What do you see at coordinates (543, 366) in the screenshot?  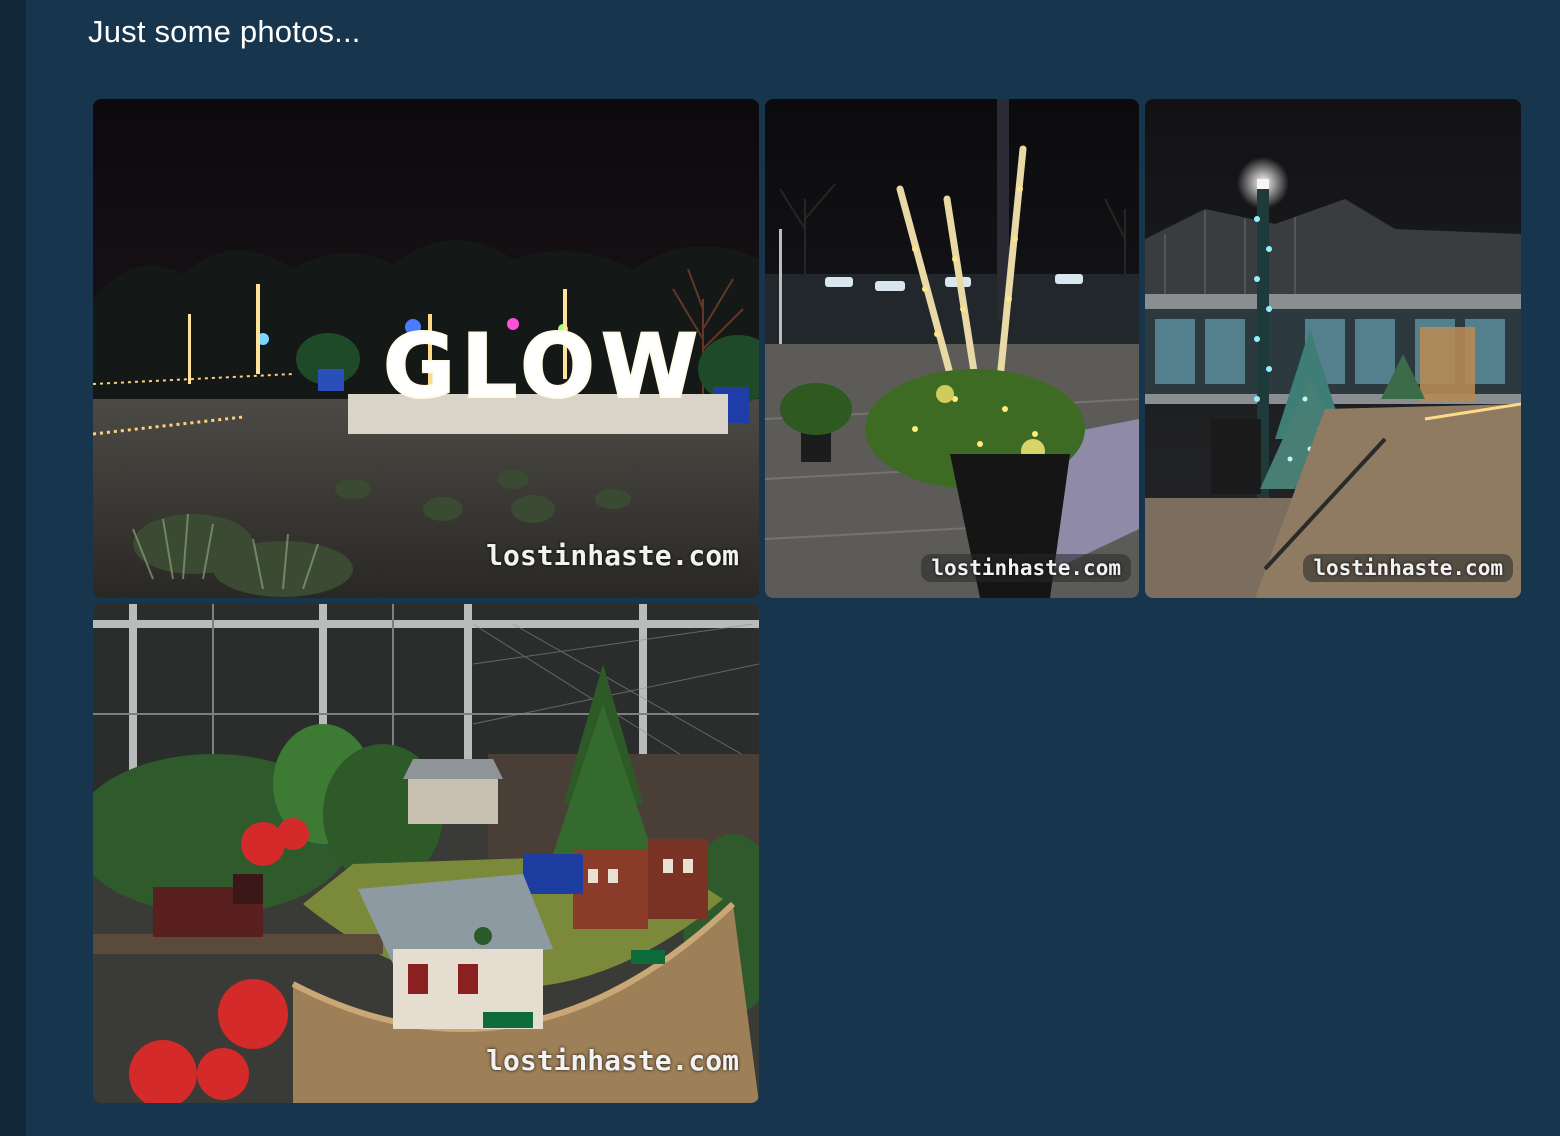 I see `glow-sign-text: GLOW` at bounding box center [543, 366].